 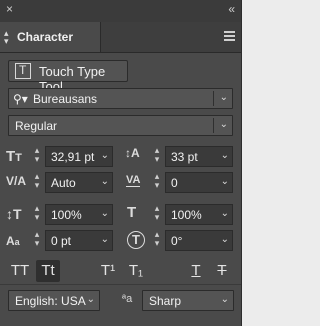 I want to click on rotation-icon: T, so click(x=136, y=240).